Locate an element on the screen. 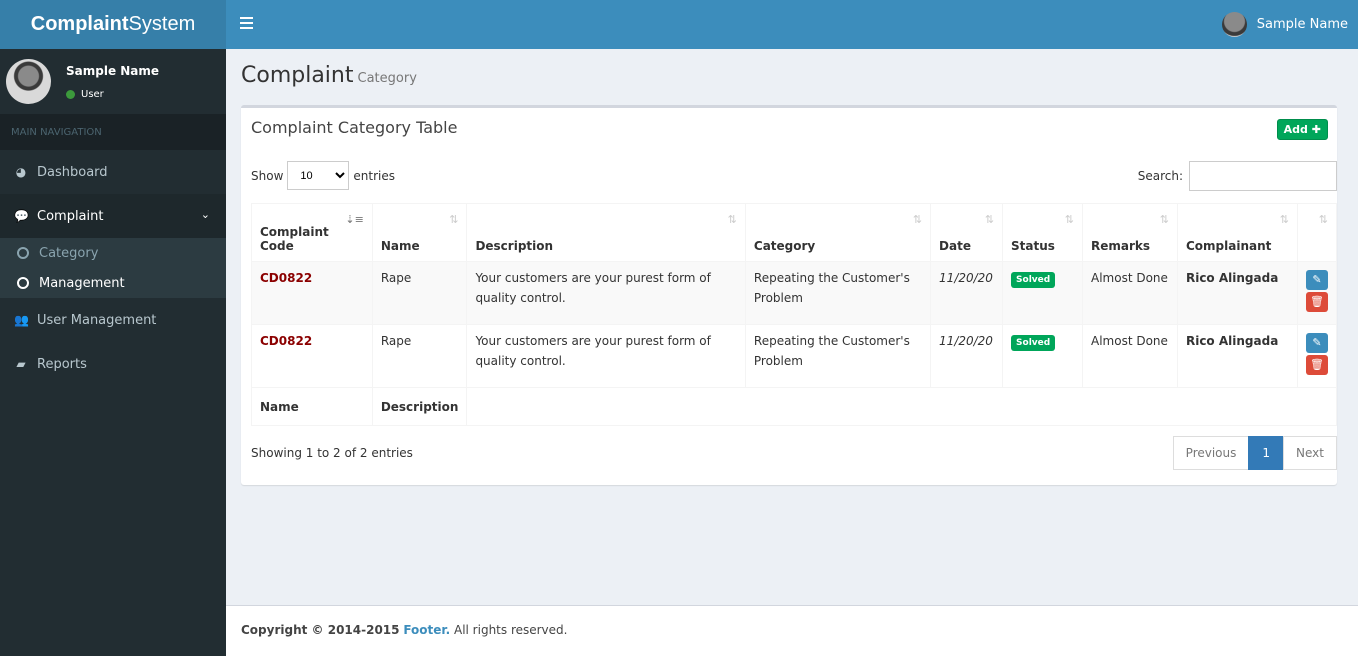 This screenshot has width=1358, height=656. footer-empty is located at coordinates (901, 406).